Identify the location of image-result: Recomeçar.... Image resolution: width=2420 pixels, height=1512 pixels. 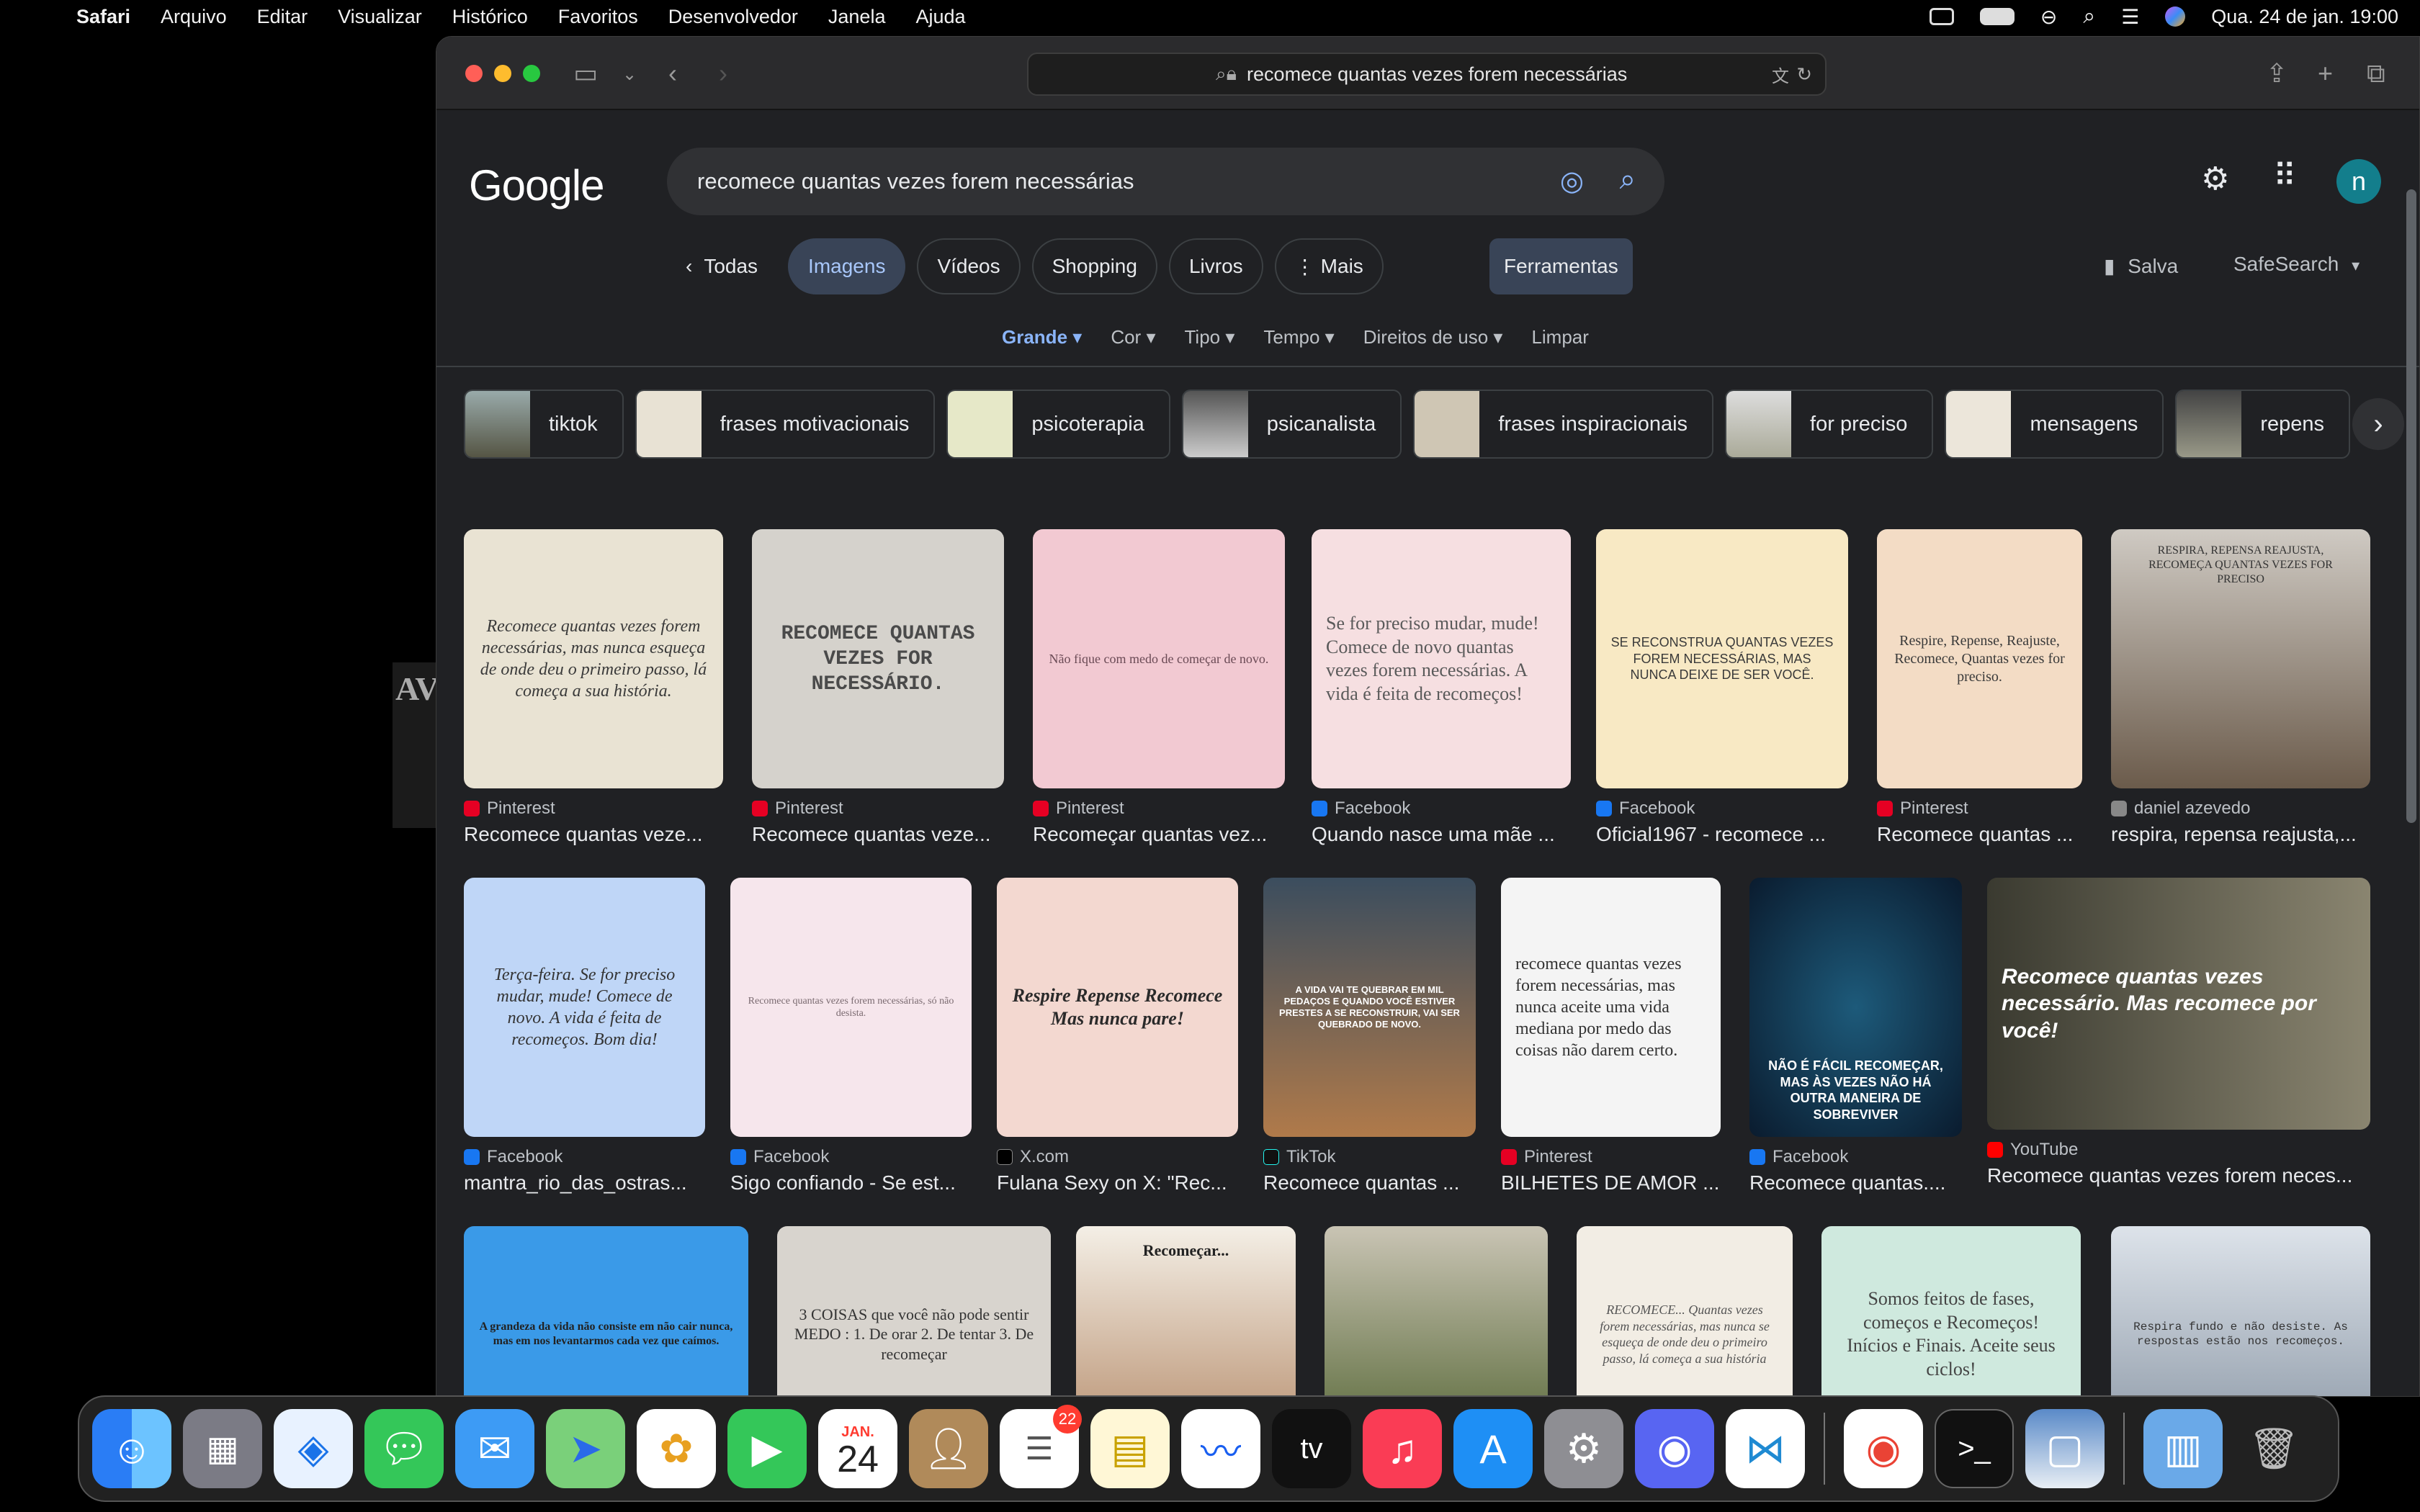
(1186, 1311).